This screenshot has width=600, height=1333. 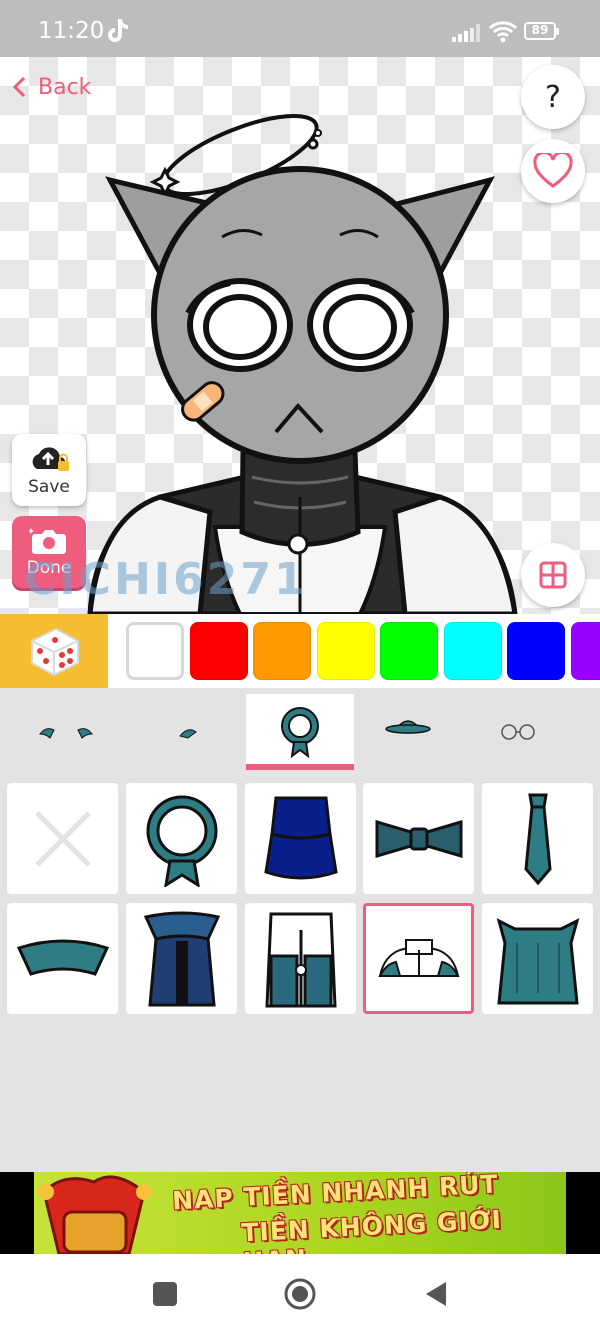 I want to click on back-button: Back, so click(x=51, y=87).